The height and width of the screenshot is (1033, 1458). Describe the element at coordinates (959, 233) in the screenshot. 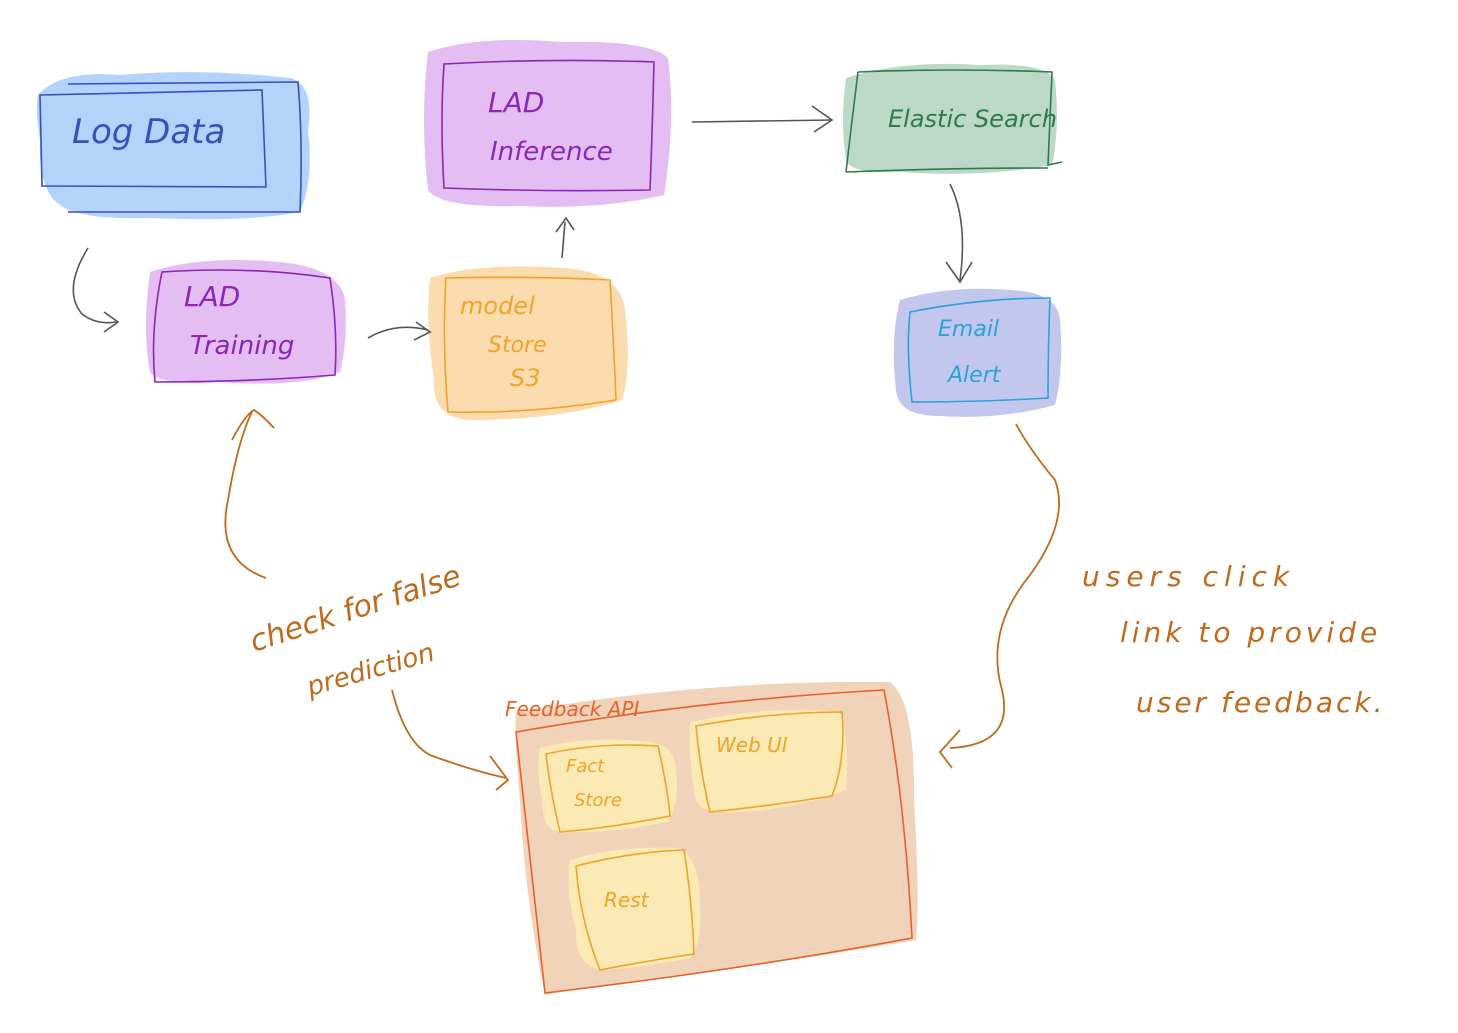

I see `arrow-elastic-to-email` at that location.